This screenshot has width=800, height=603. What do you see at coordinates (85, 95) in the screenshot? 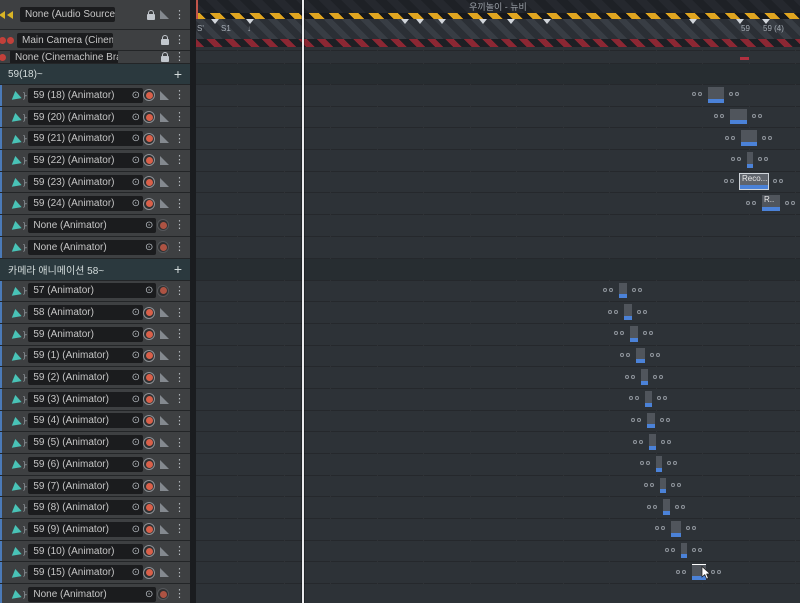
I see `track-name-field: 59 (18) (Animator) ⊙` at bounding box center [85, 95].